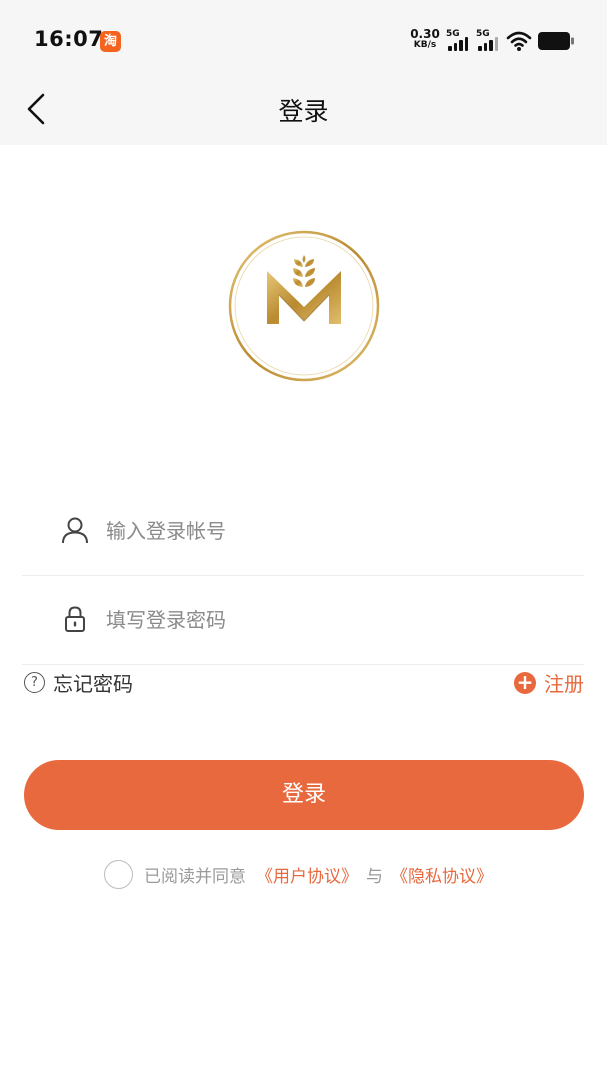 This screenshot has width=607, height=1080. Describe the element at coordinates (374, 877) in the screenshot. I see `agreement-and: 与` at that location.